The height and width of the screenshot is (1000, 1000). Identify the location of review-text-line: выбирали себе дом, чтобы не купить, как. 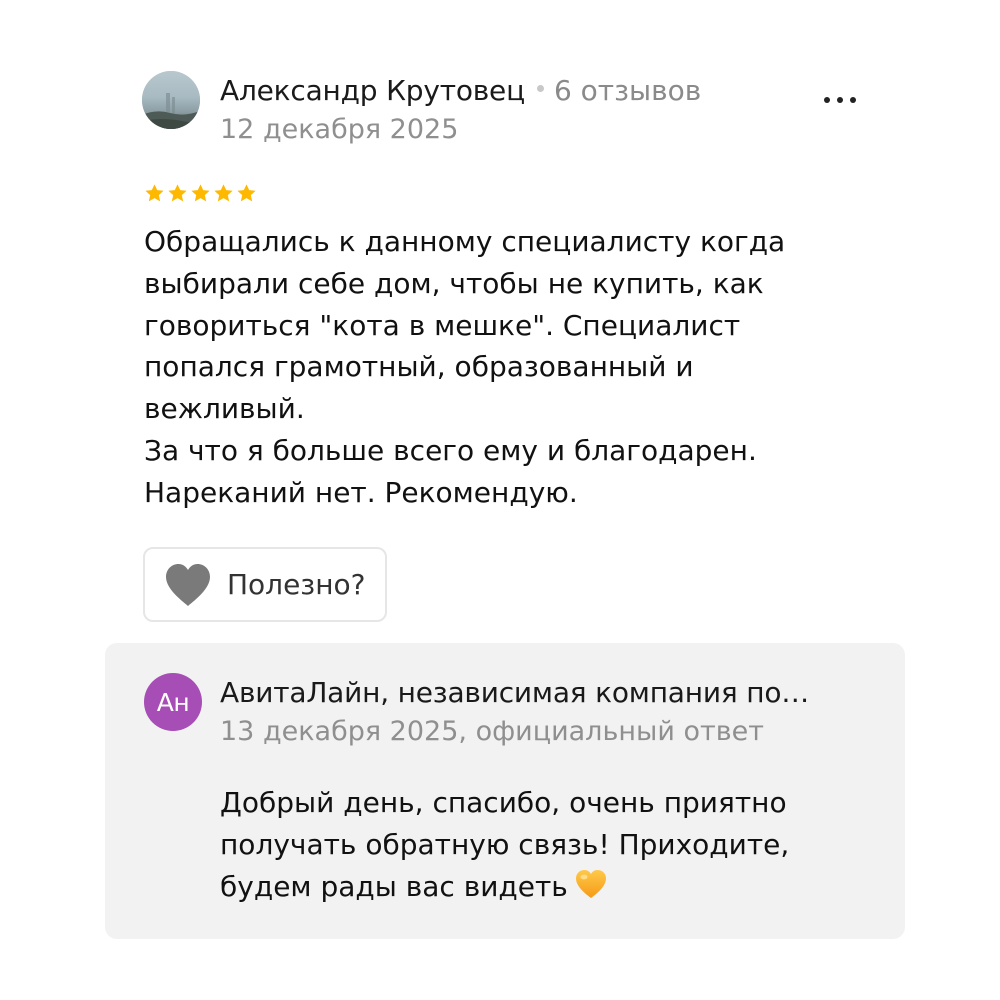
(454, 283).